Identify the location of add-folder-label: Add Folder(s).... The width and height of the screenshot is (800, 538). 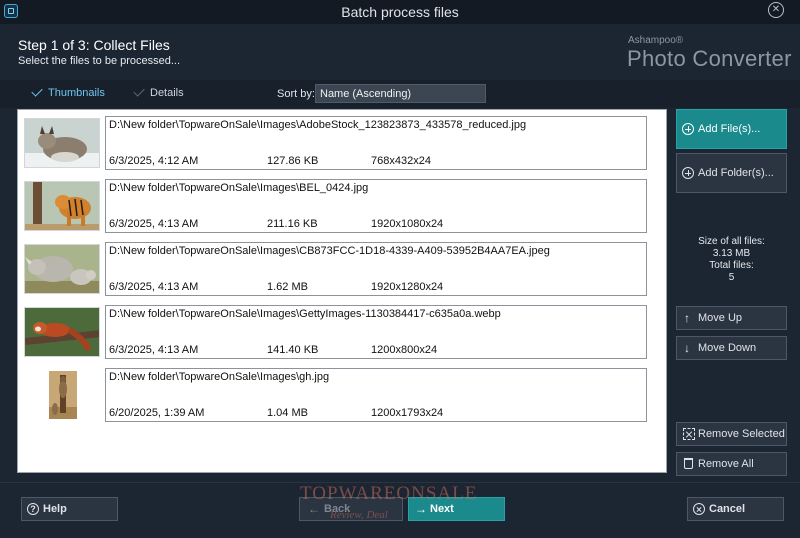
(736, 173).